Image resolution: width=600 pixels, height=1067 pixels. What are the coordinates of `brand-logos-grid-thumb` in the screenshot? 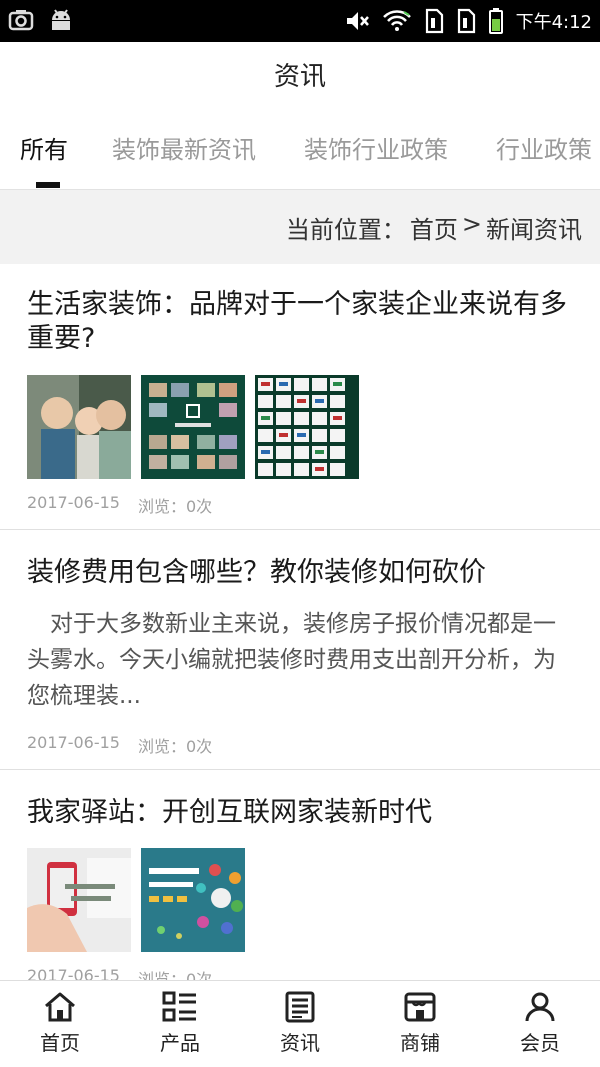 It's located at (307, 427).